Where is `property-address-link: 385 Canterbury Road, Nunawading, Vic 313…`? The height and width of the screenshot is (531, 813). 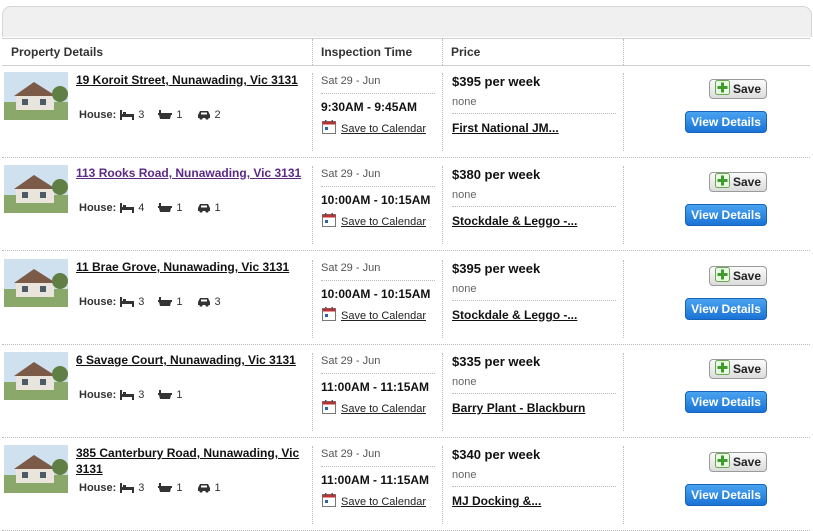
property-address-link: 385 Canterbury Road, Nunawading, Vic 313… is located at coordinates (191, 461).